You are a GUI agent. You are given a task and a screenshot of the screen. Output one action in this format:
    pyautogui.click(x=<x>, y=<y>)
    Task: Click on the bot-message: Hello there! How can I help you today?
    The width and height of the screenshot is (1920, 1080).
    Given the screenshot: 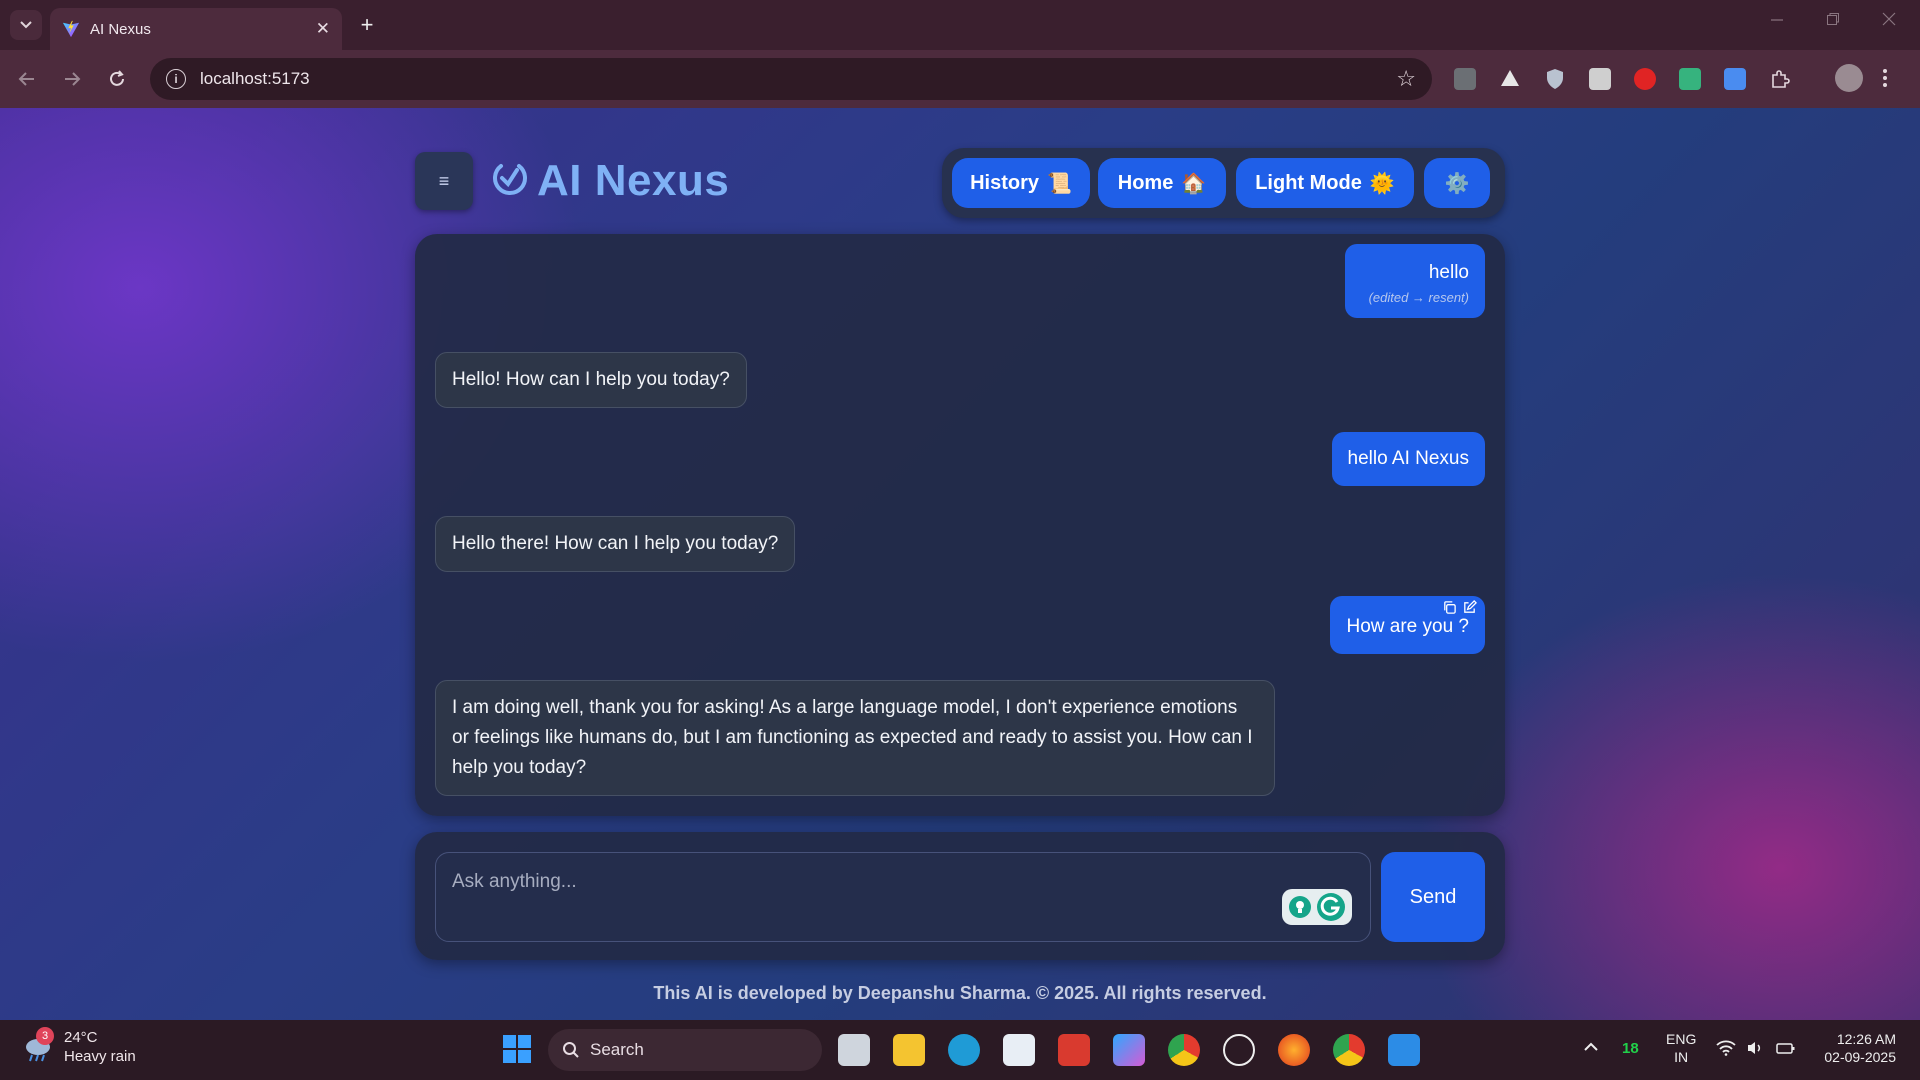 What is the action you would take?
    pyautogui.click(x=615, y=544)
    